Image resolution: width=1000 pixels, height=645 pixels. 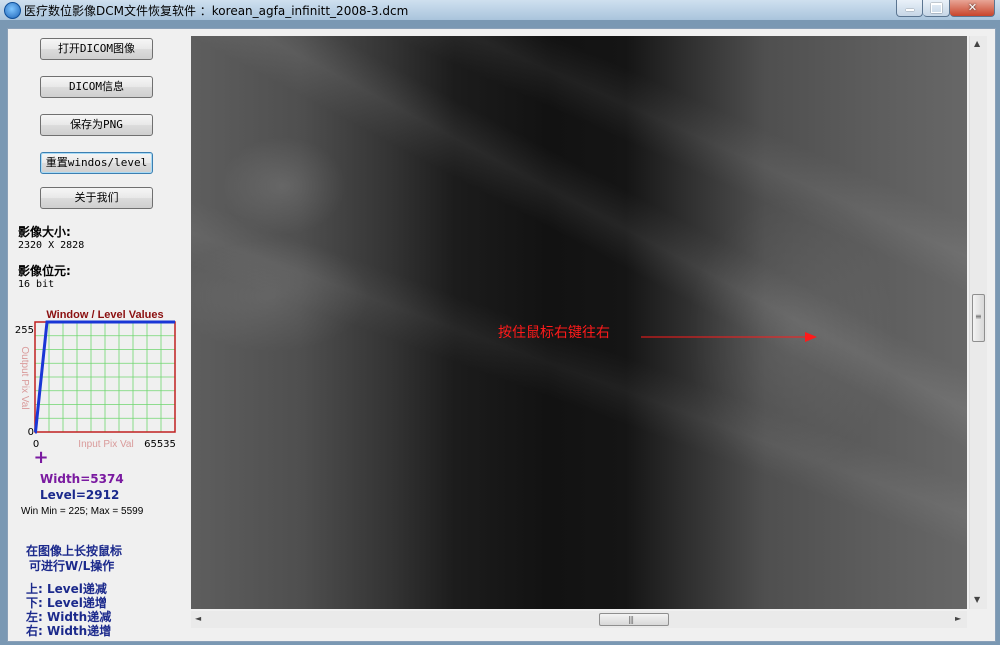 What do you see at coordinates (31, 432) in the screenshot?
I see `y-min-tick: 0` at bounding box center [31, 432].